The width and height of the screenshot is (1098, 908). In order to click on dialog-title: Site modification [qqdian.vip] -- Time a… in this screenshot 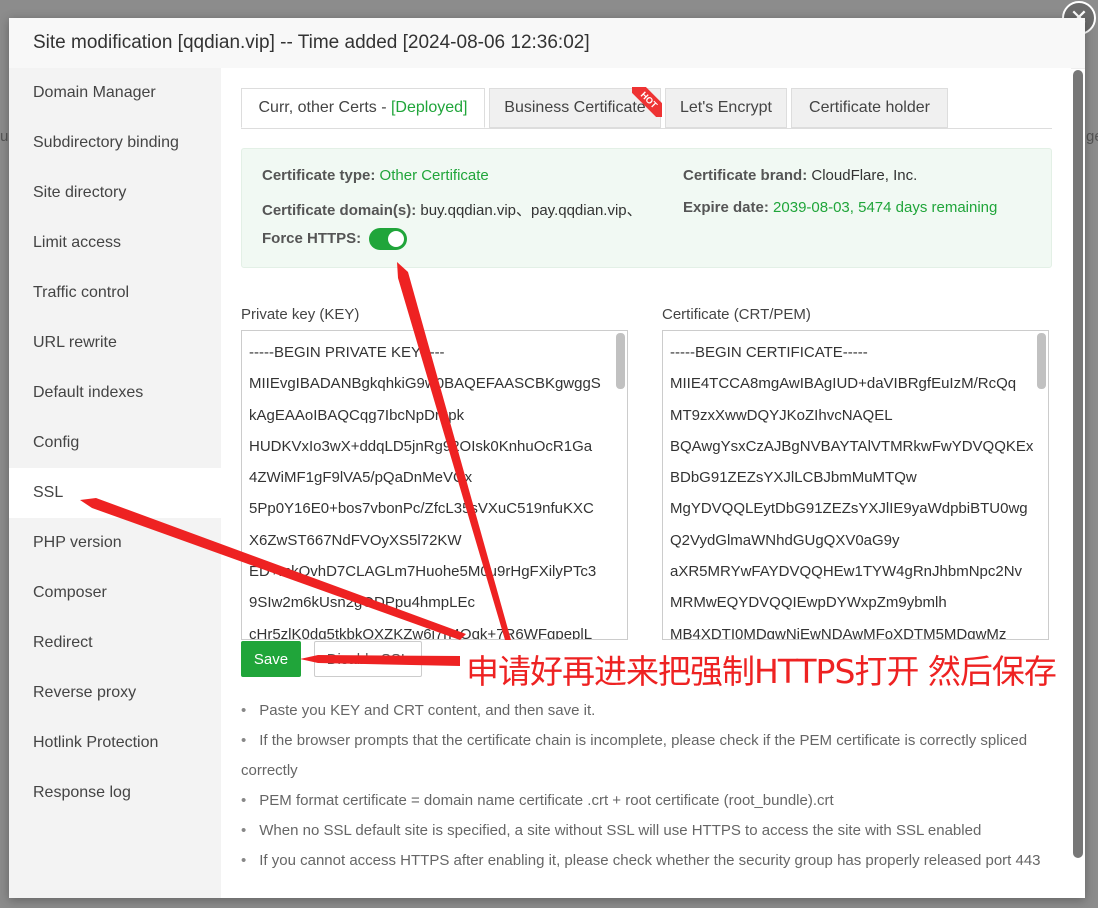, I will do `click(547, 43)`.